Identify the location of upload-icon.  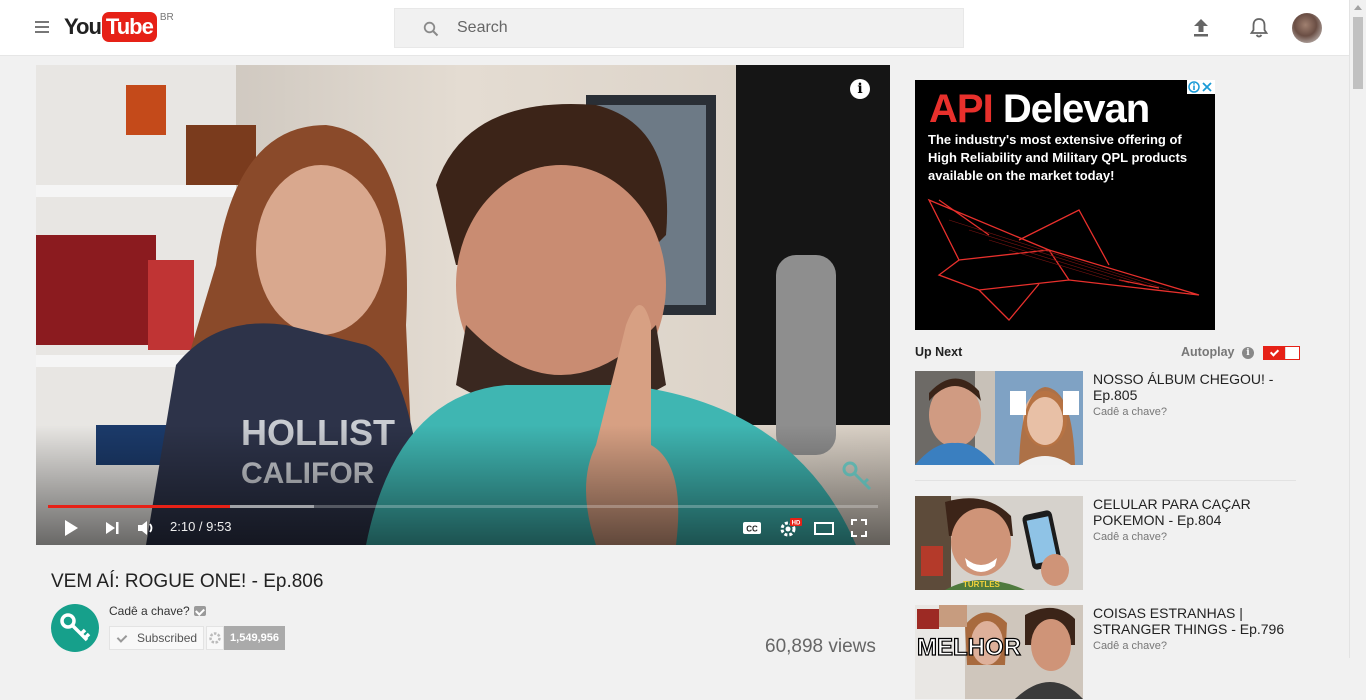
(1201, 28).